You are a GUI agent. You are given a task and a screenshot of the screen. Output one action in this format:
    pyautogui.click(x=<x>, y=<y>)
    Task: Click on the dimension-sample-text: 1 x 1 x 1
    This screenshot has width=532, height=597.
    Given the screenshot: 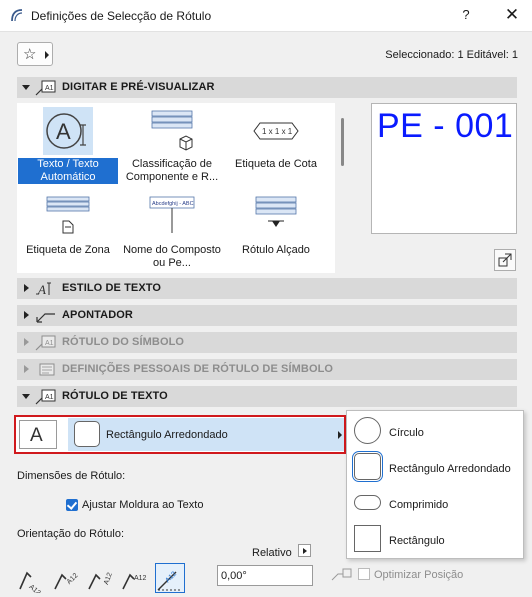 What is the action you would take?
    pyautogui.click(x=277, y=131)
    